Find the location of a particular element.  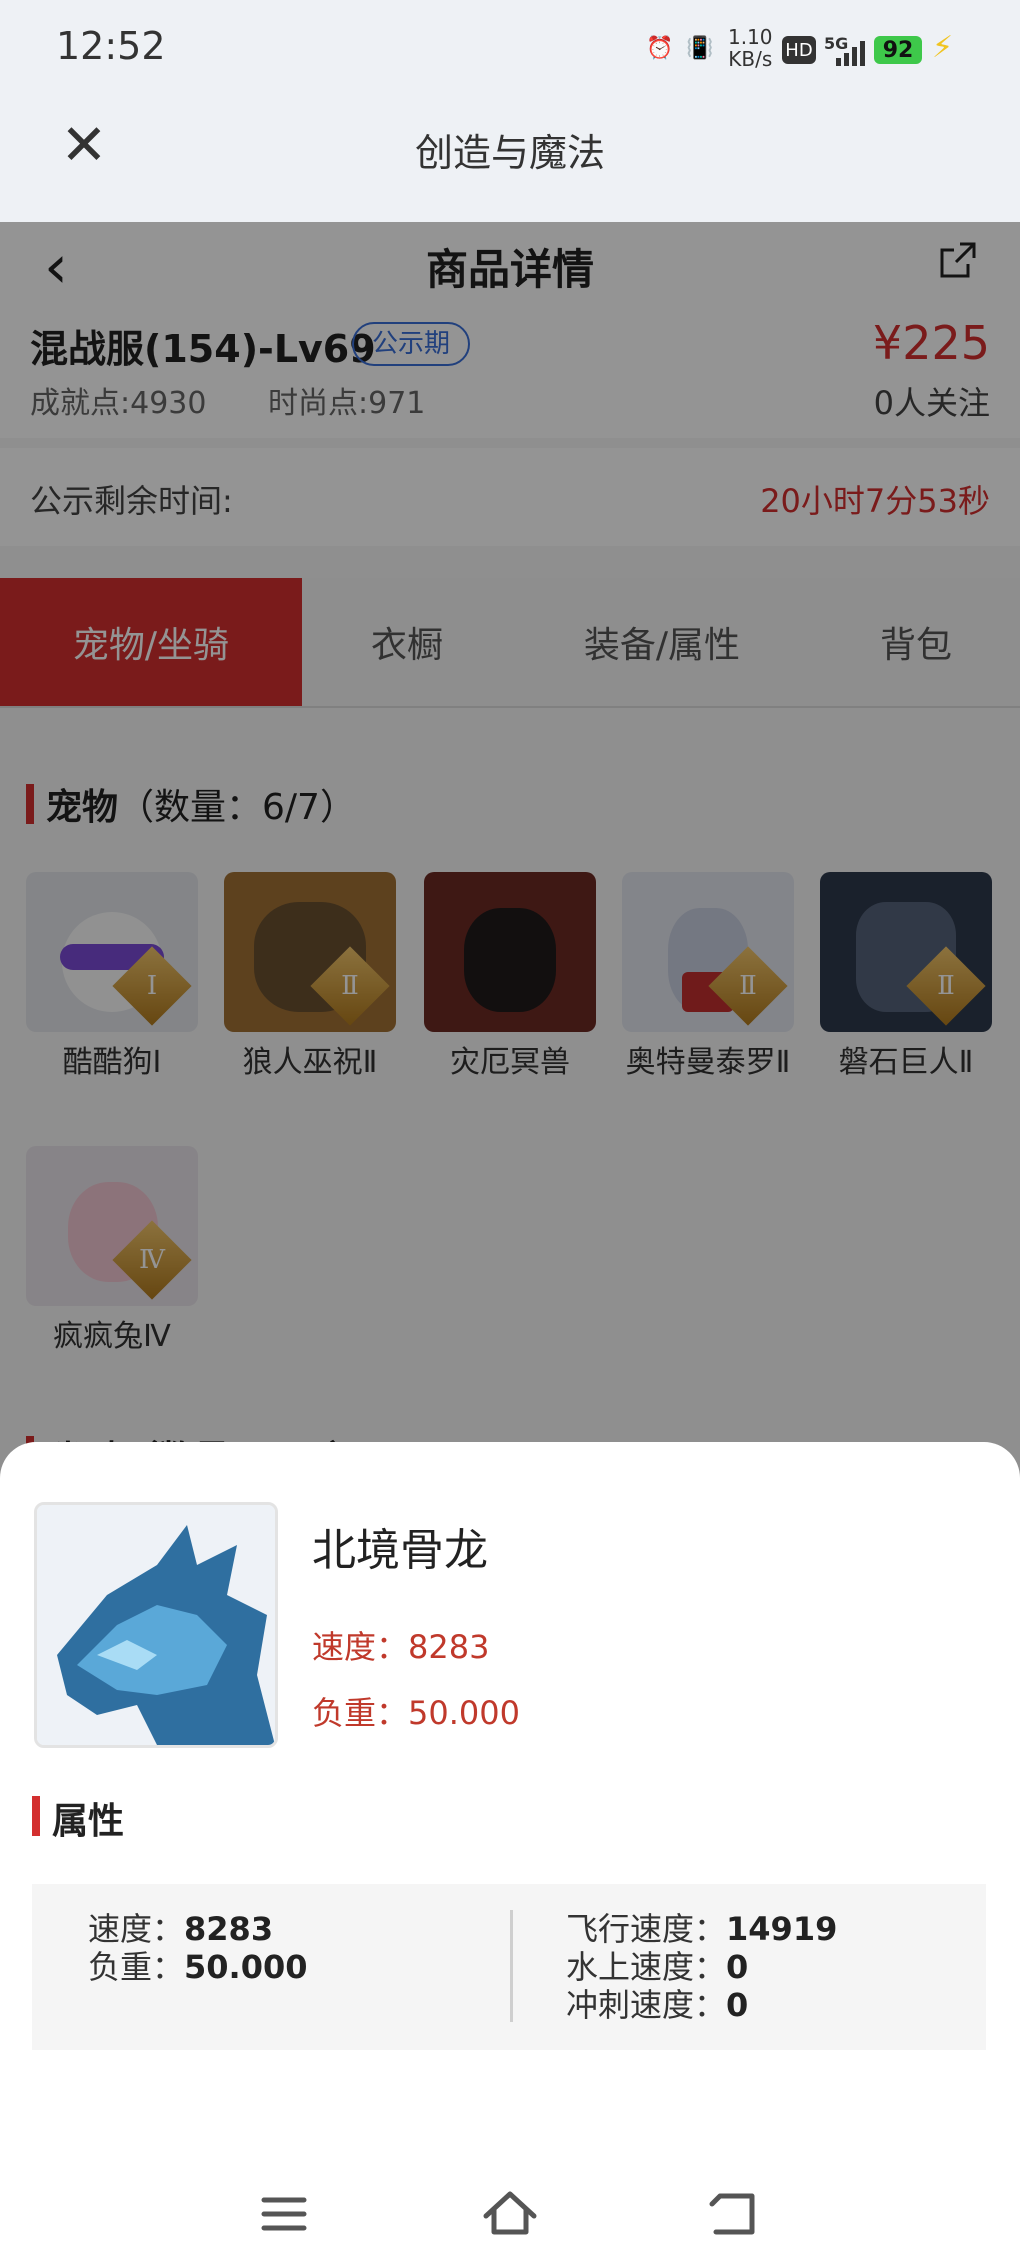

attr-label: 飞行速度： is located at coordinates (646, 1929).